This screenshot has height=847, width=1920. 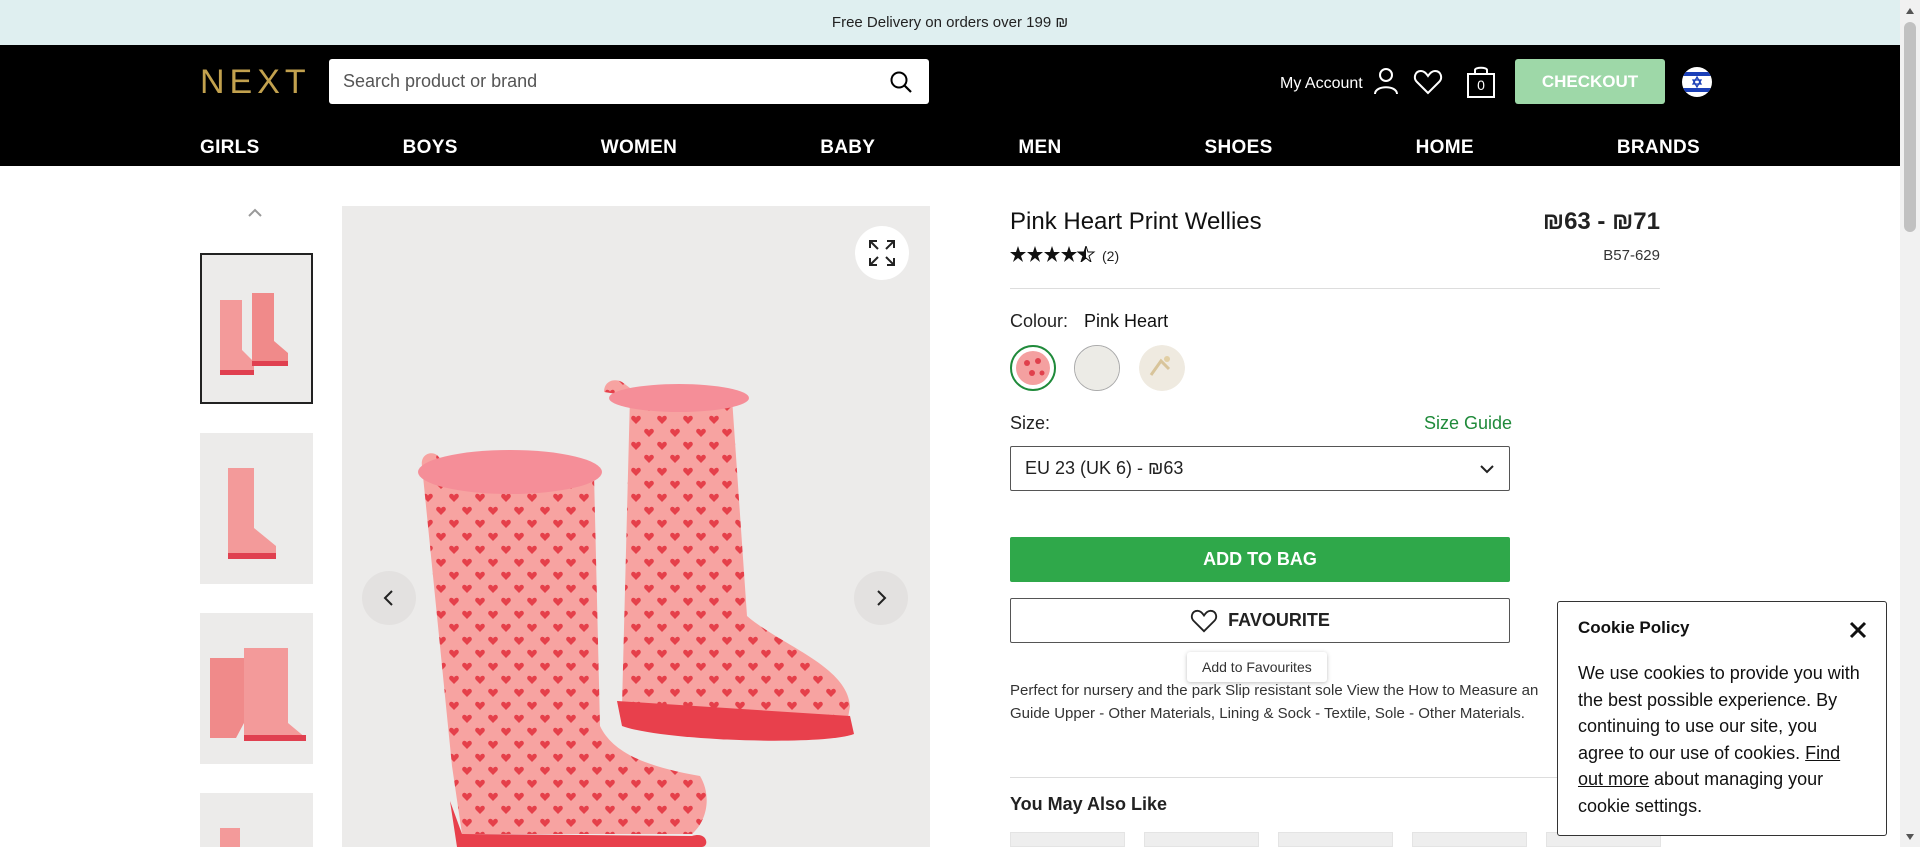 What do you see at coordinates (1335, 288) in the screenshot?
I see `divider` at bounding box center [1335, 288].